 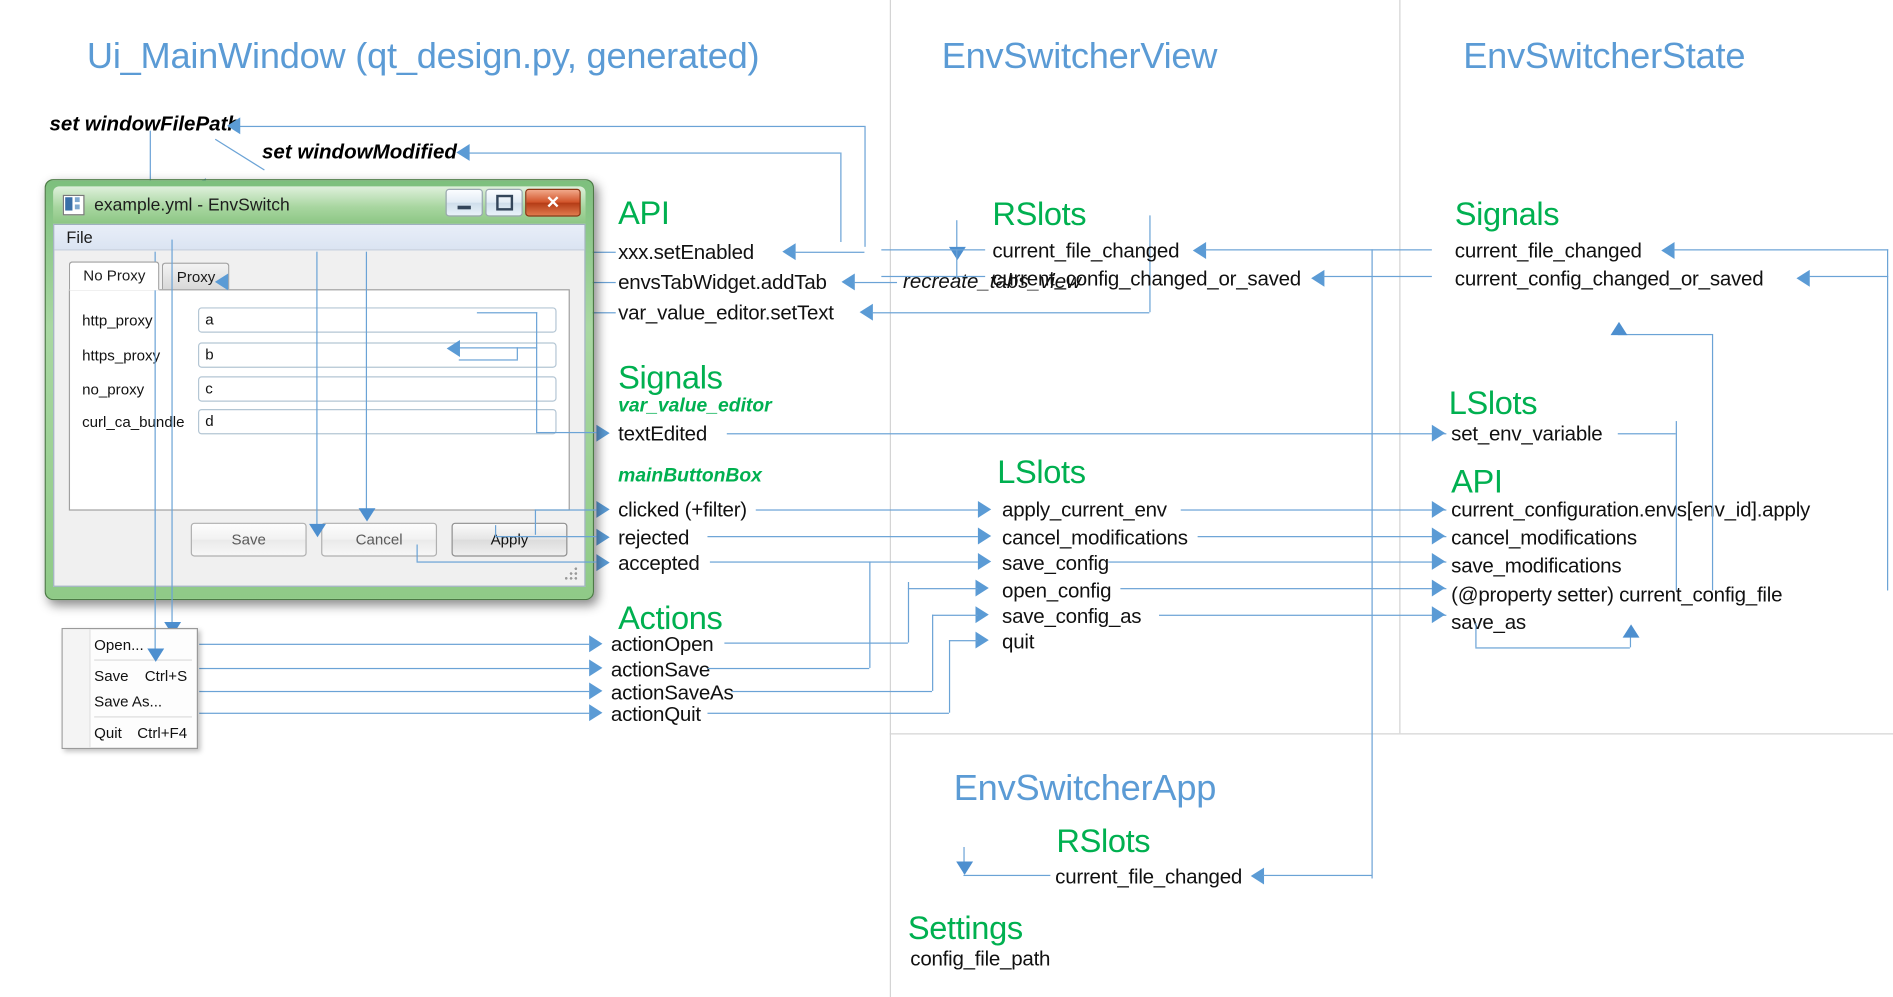 What do you see at coordinates (1507, 214) in the screenshot?
I see `right-signals-heading: Signals` at bounding box center [1507, 214].